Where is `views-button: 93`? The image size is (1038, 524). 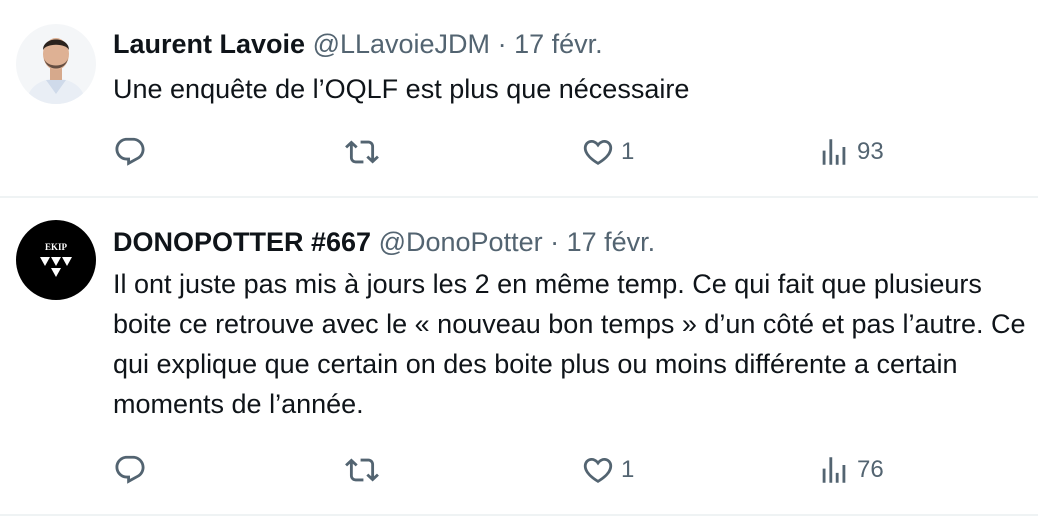
views-button: 93 is located at coordinates (850, 152).